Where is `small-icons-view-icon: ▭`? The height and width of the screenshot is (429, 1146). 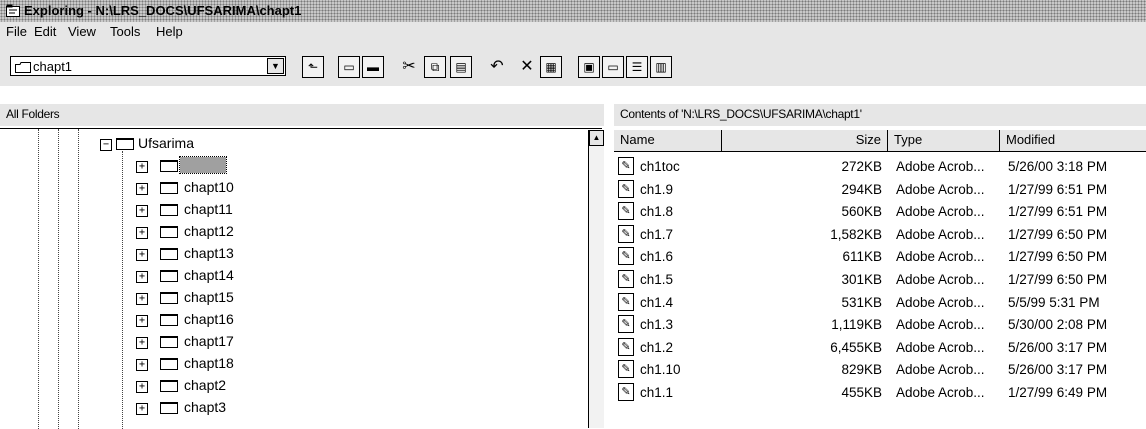 small-icons-view-icon: ▭ is located at coordinates (613, 67).